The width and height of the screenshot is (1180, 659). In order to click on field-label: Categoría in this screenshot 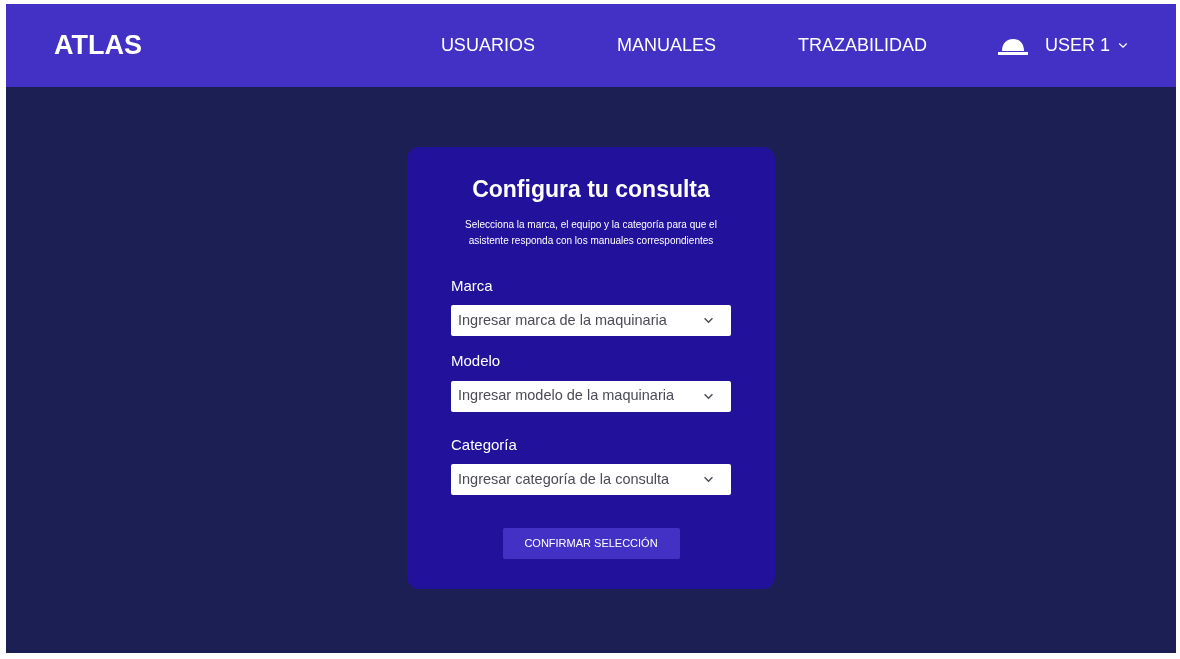, I will do `click(484, 444)`.